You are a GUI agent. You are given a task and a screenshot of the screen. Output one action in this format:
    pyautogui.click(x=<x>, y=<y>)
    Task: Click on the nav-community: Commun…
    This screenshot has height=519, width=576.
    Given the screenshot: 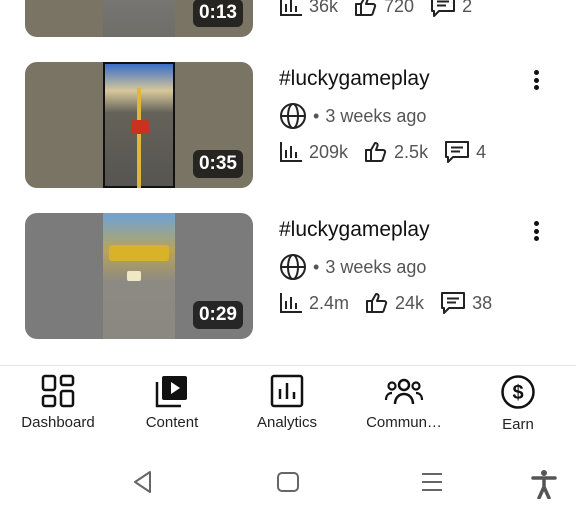 What is the action you would take?
    pyautogui.click(x=404, y=402)
    